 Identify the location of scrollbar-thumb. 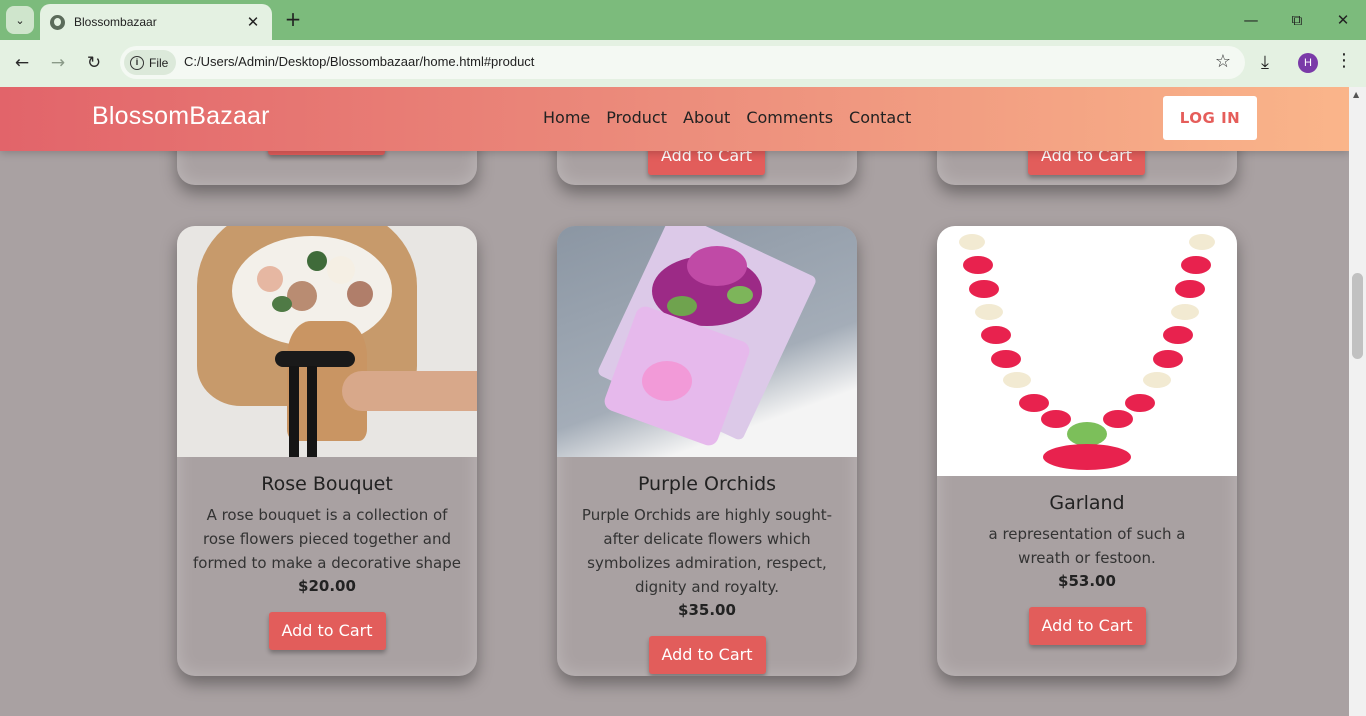
(1357, 316).